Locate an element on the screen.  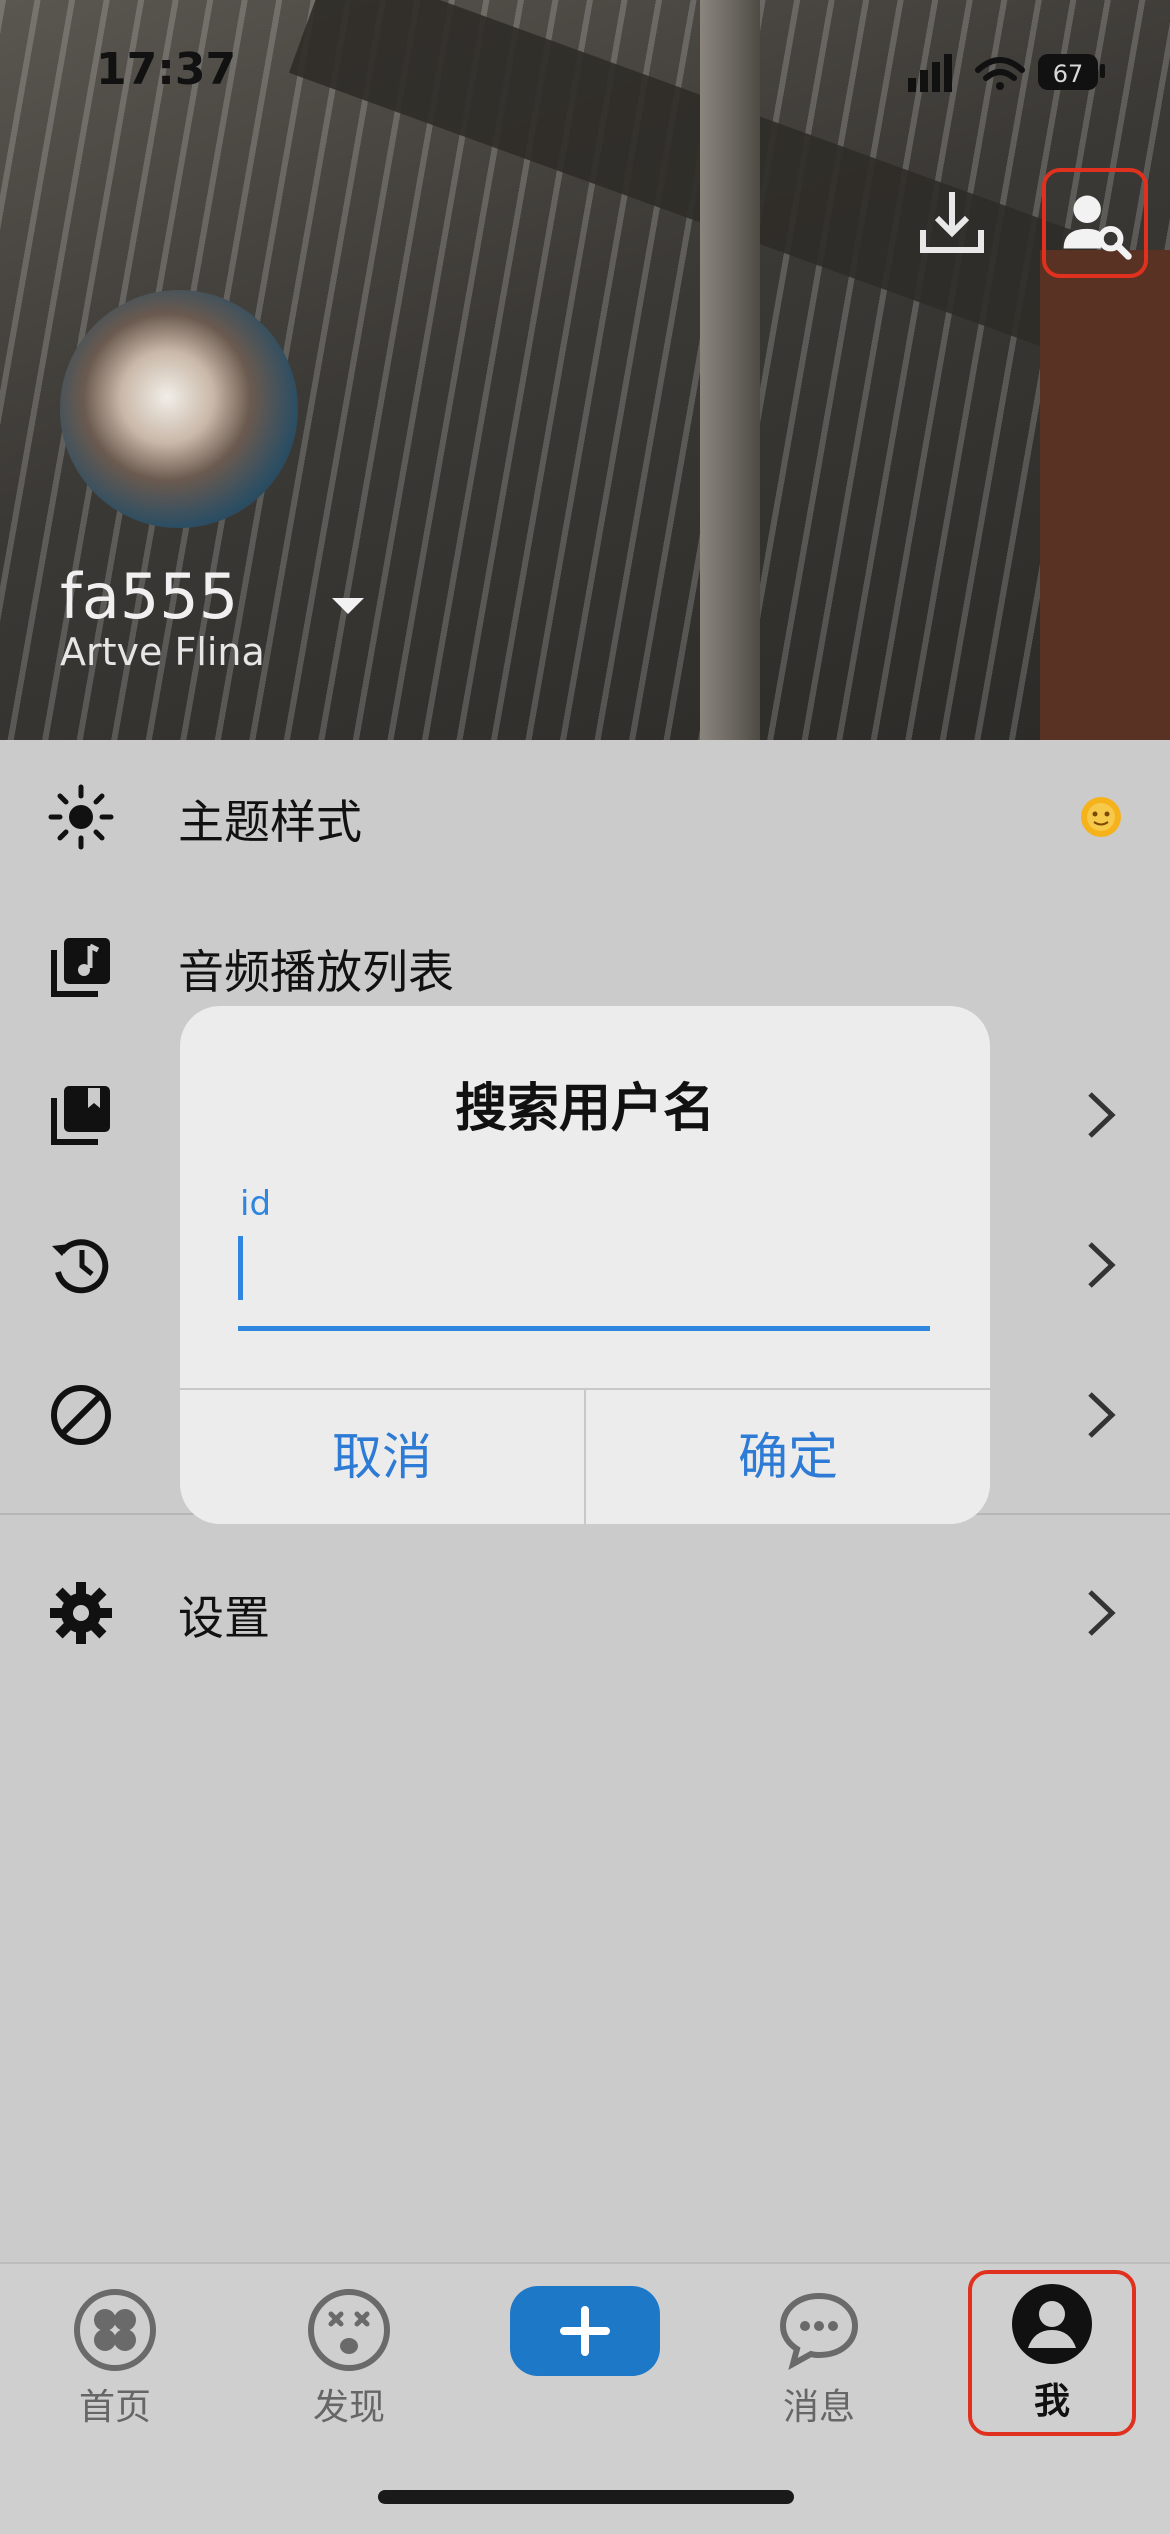
home-indicator is located at coordinates (586, 2497).